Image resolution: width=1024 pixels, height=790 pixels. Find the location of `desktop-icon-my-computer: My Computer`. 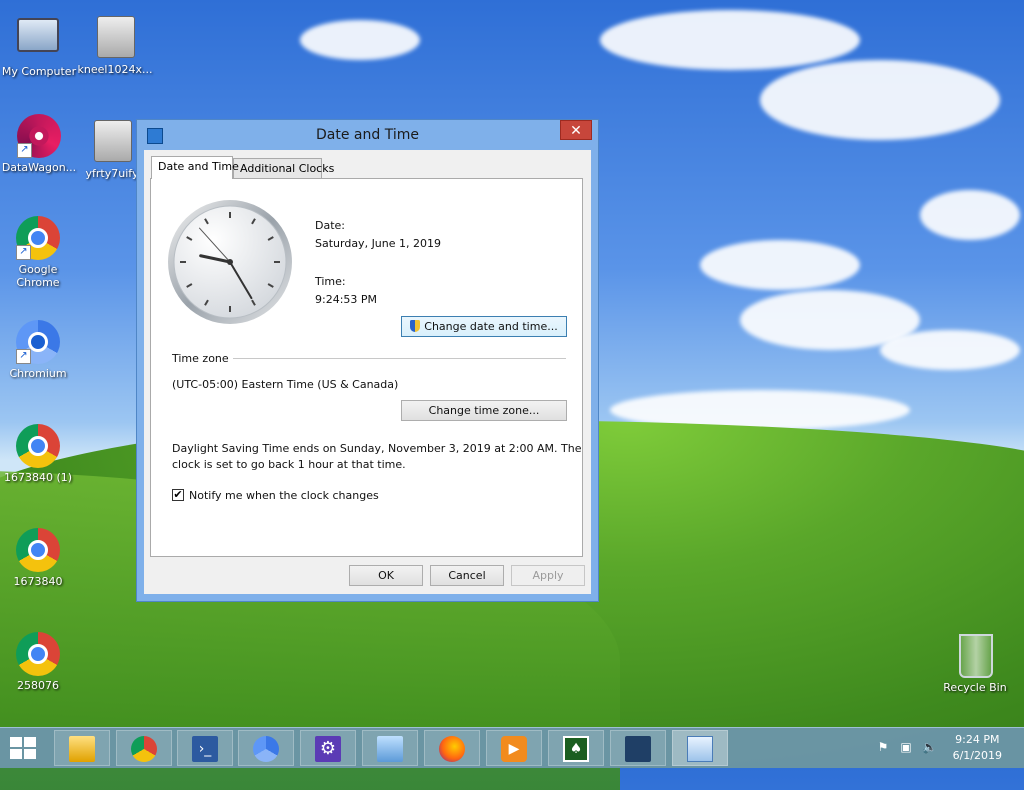

desktop-icon-my-computer: My Computer is located at coordinates (39, 45).